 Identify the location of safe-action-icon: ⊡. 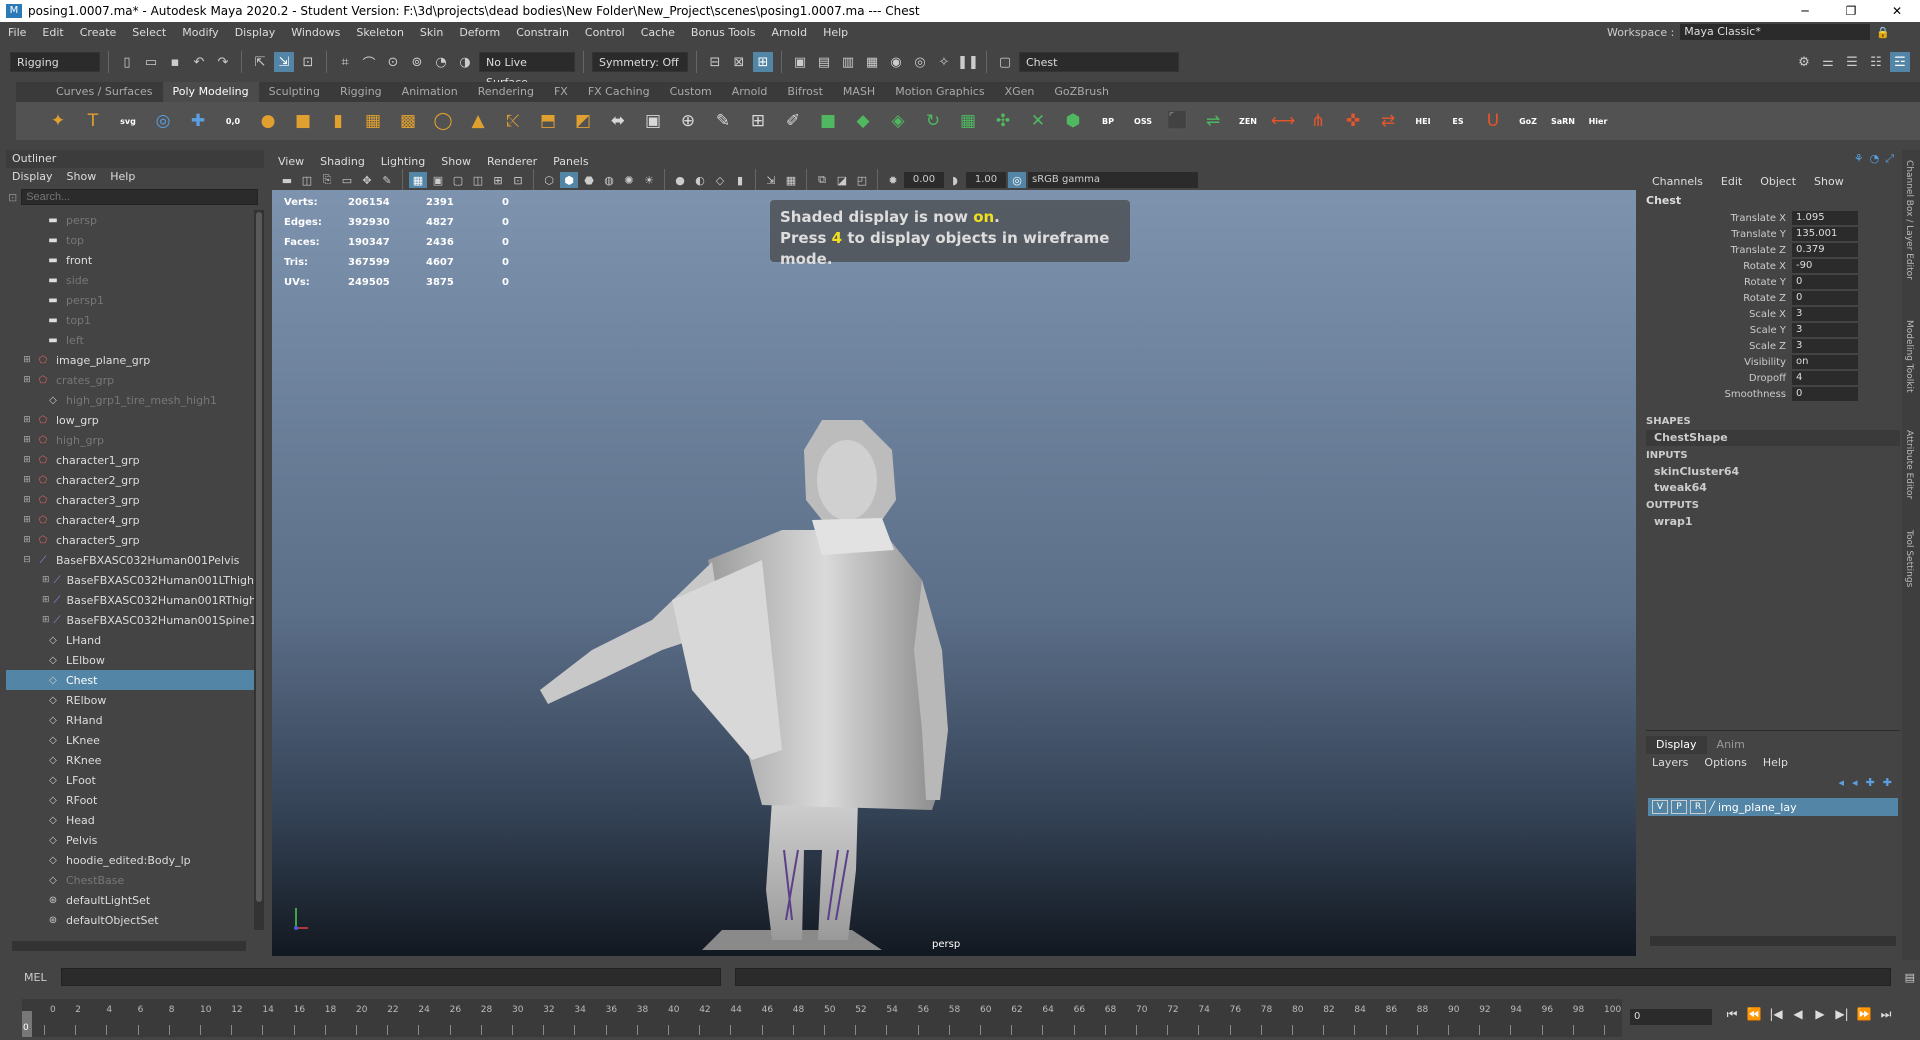
(518, 180).